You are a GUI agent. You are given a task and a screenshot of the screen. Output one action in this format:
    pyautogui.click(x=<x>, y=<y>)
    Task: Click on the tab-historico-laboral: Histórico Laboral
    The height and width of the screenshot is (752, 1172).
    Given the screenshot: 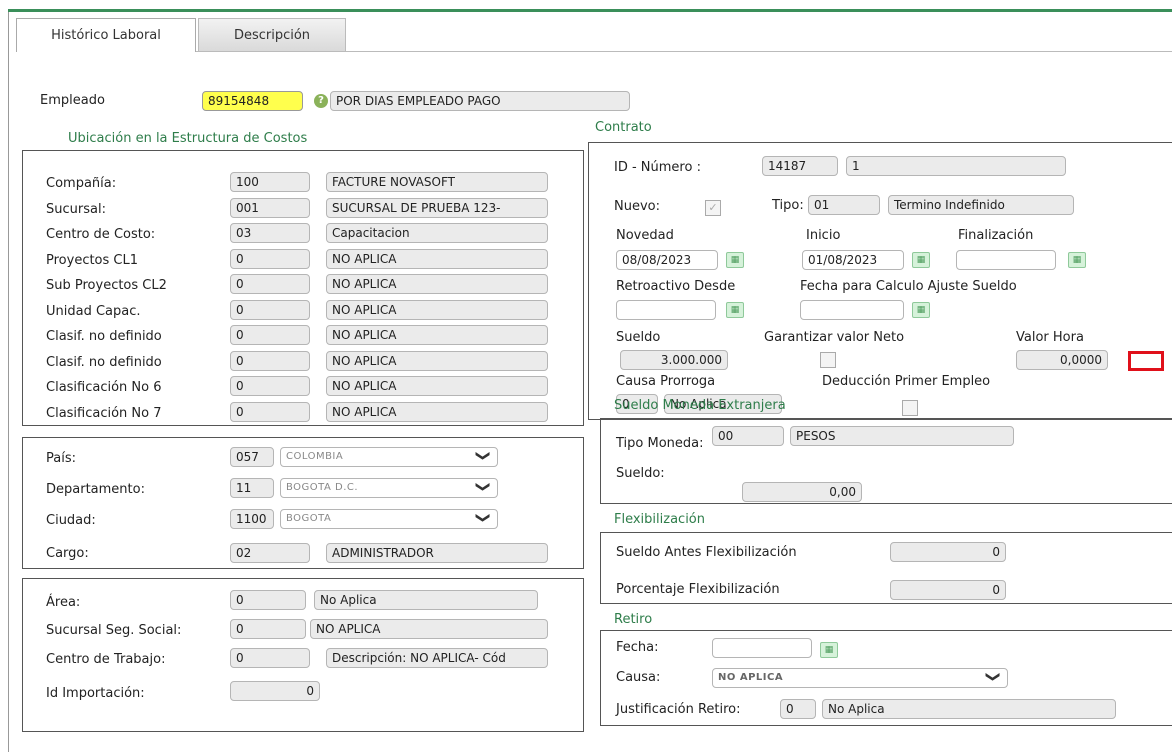 What is the action you would take?
    pyautogui.click(x=106, y=35)
    